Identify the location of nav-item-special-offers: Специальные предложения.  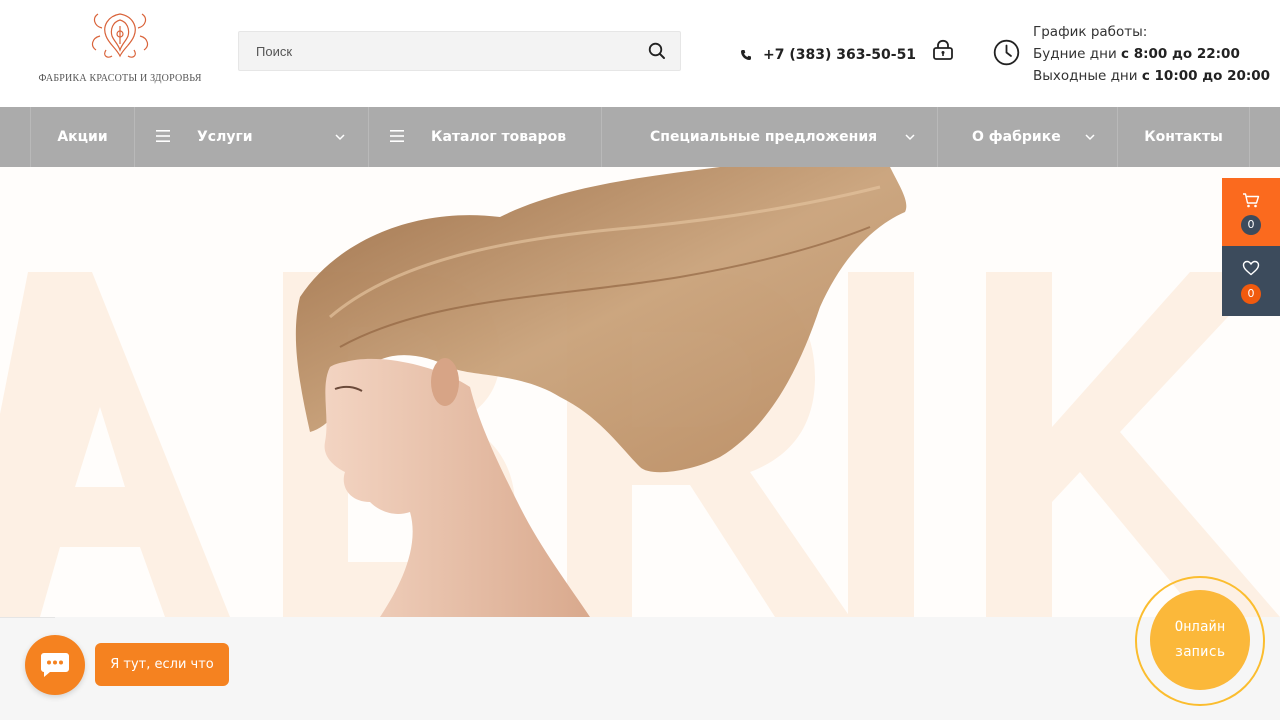
(769, 137).